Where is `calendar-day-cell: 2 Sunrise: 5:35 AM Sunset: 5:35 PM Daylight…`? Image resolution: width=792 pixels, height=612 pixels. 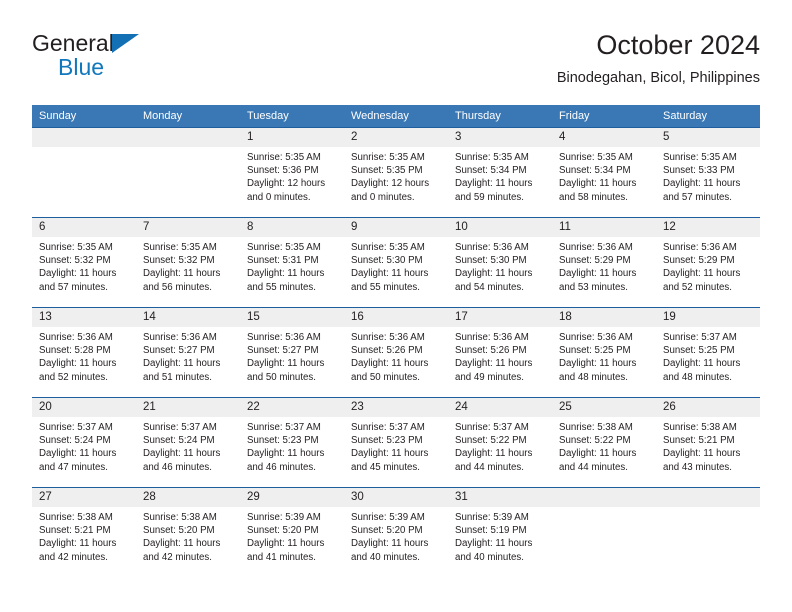
calendar-day-cell: 2 Sunrise: 5:35 AM Sunset: 5:35 PM Daylight… is located at coordinates (396, 172).